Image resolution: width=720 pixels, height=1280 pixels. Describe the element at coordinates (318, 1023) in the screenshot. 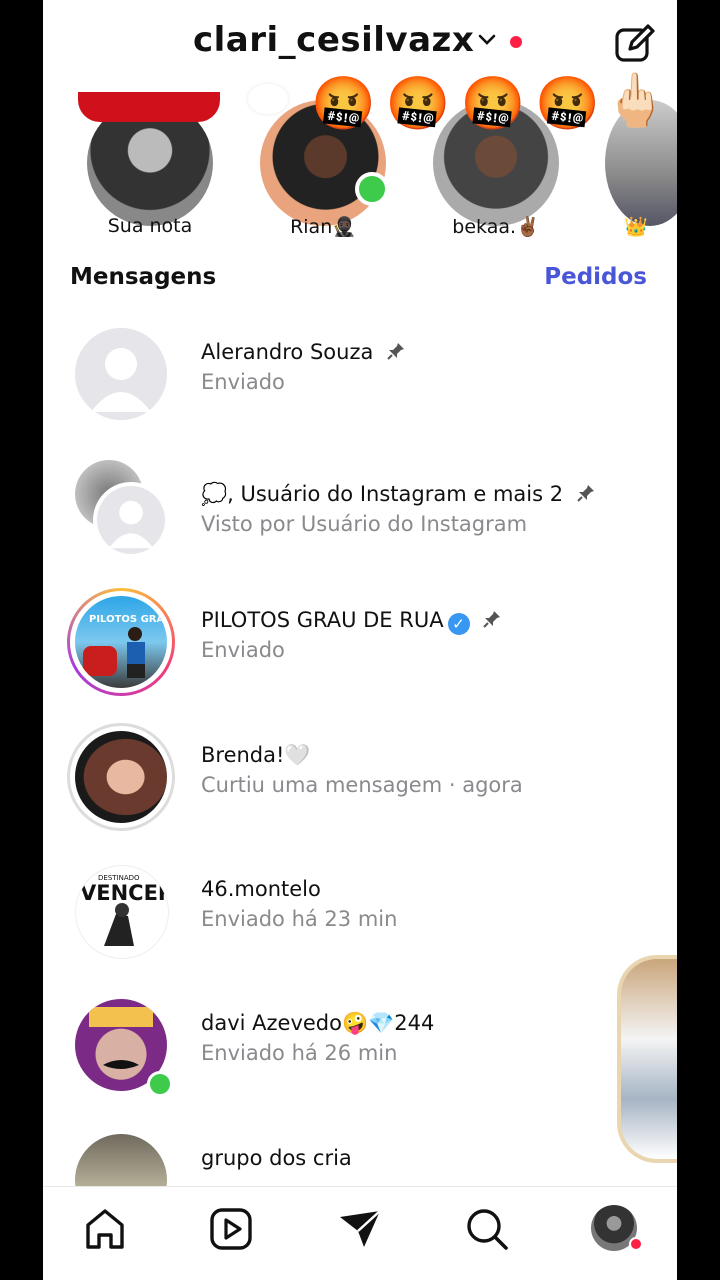

I see `thread-name: davi Azevedo🤪💎244` at that location.